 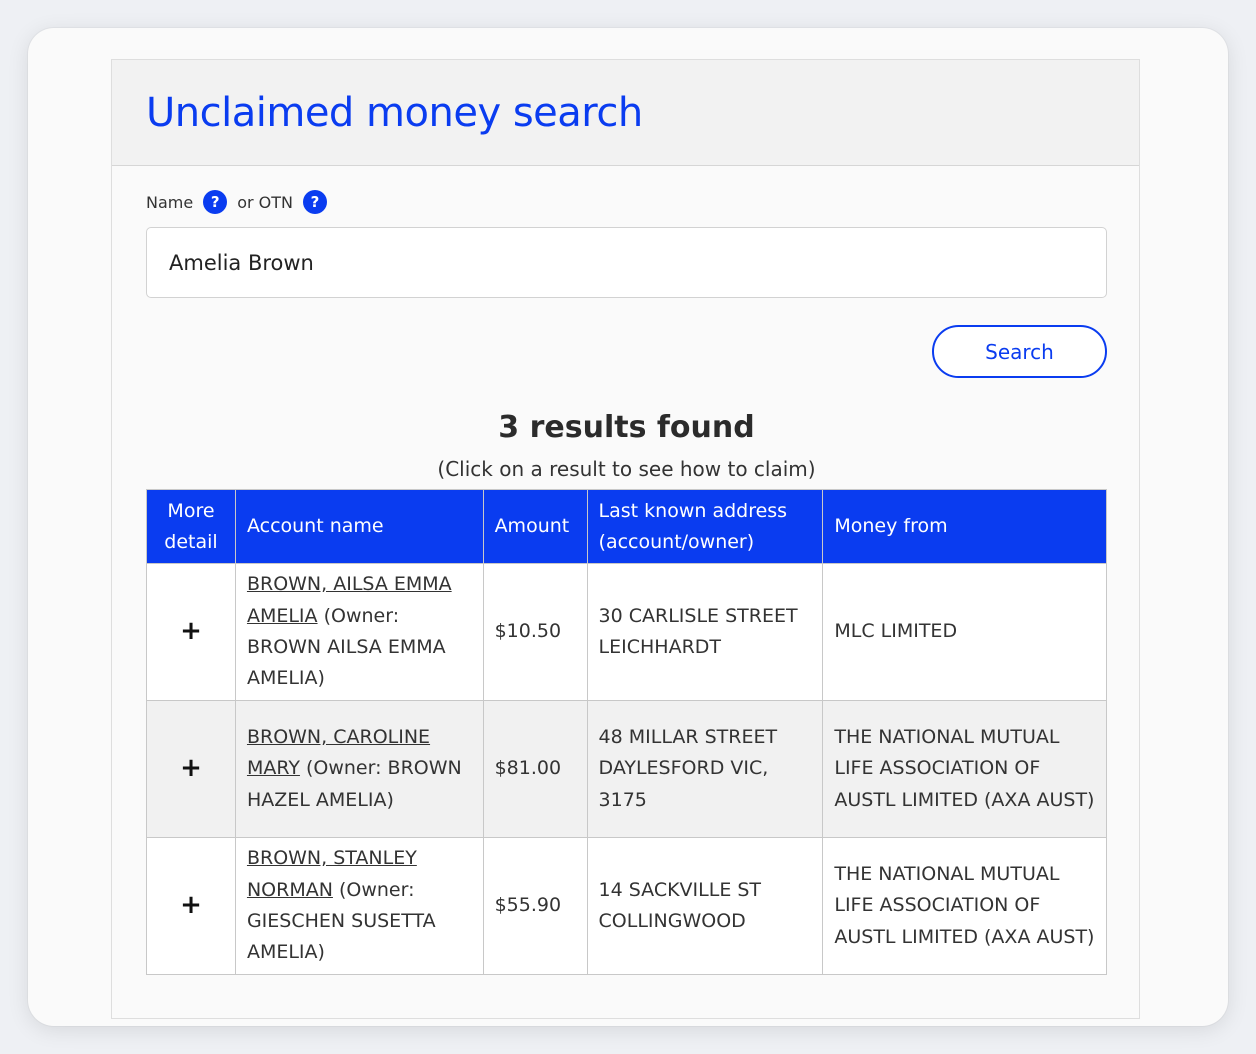 I want to click on amount-cell: $55.90, so click(x=535, y=906).